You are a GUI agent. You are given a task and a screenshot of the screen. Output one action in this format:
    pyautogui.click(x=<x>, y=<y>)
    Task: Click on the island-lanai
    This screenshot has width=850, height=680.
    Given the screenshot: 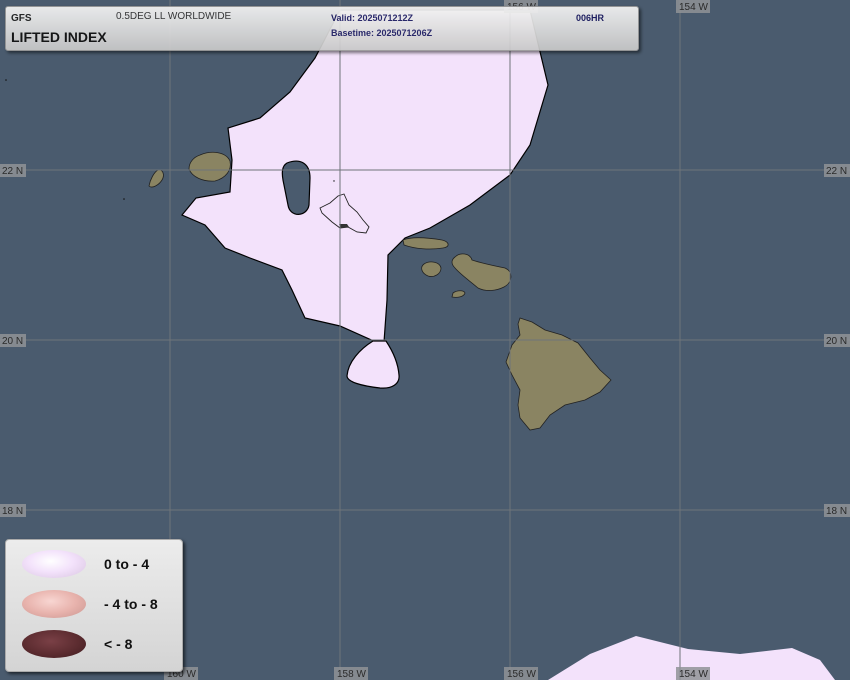 What is the action you would take?
    pyautogui.click(x=431, y=269)
    